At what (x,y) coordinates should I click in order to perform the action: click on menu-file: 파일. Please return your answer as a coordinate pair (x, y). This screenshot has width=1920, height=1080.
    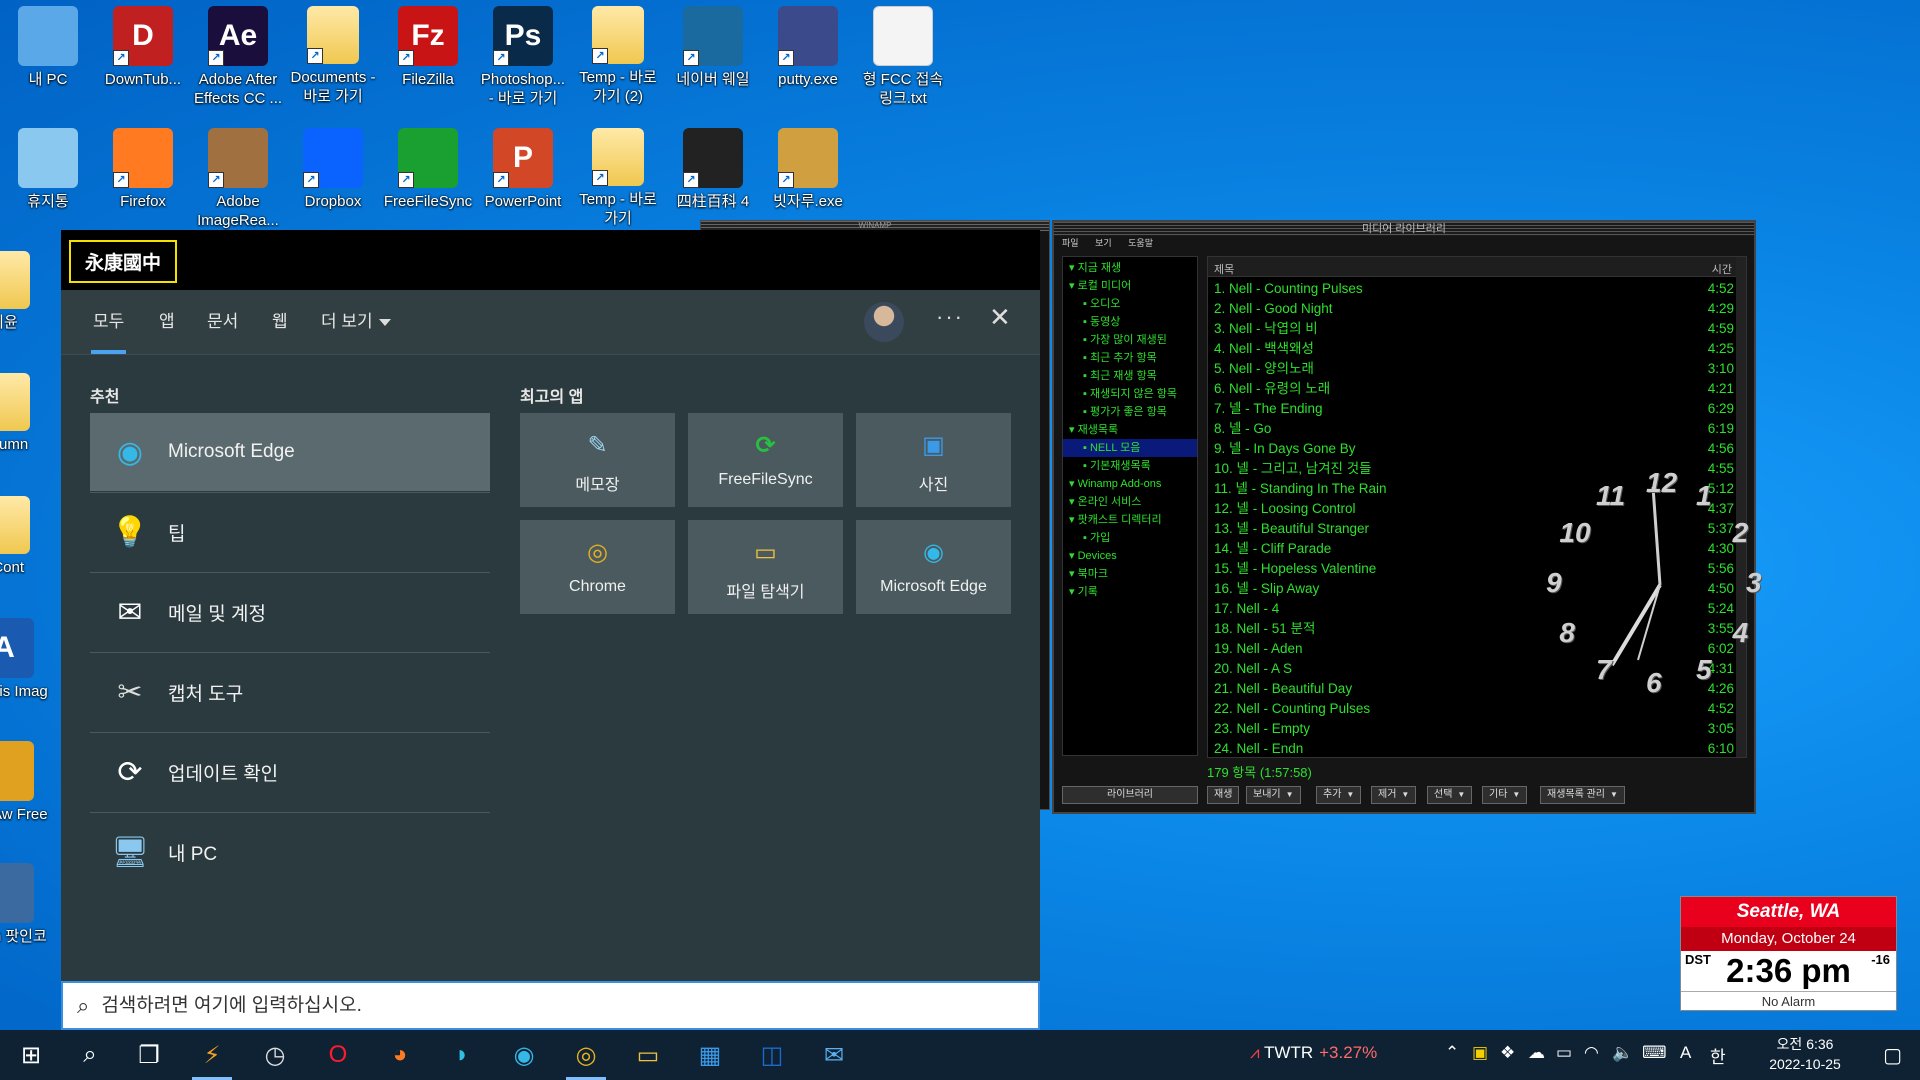
    Looking at the image, I should click on (1070, 243).